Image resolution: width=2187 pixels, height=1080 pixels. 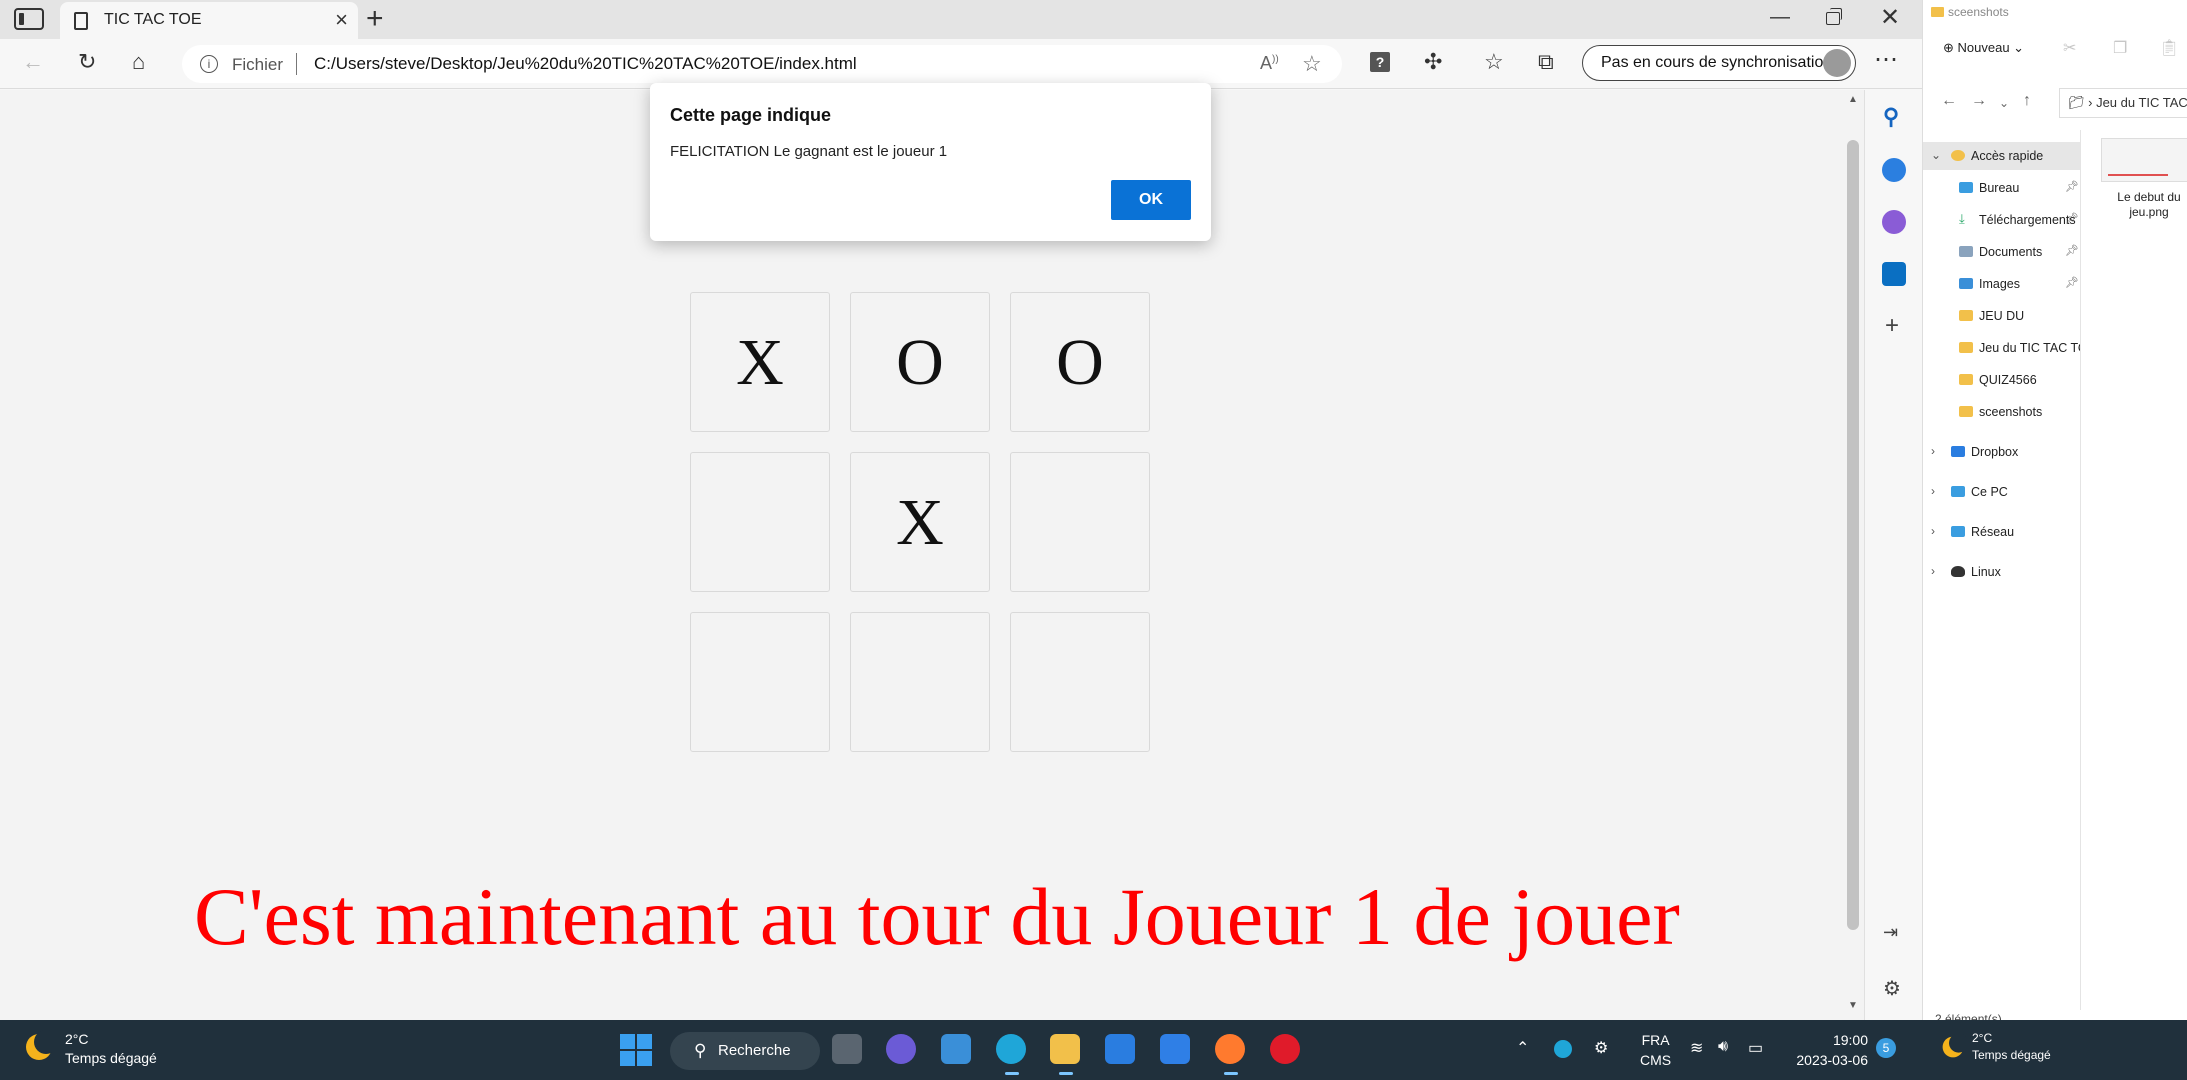 I want to click on tree-item-this-pc: › Ce PC, so click(x=2001, y=492).